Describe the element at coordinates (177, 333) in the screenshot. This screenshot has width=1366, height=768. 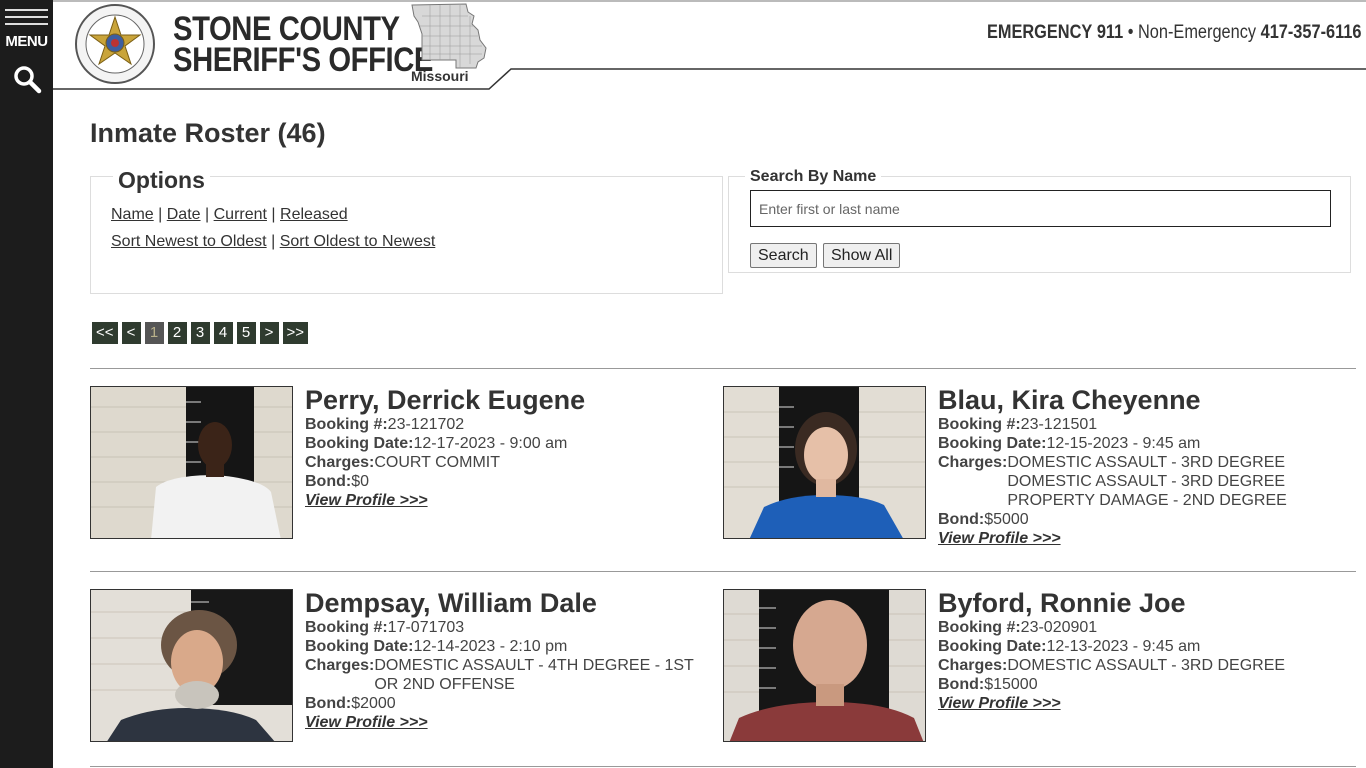
I see `page-2-button: 2` at that location.